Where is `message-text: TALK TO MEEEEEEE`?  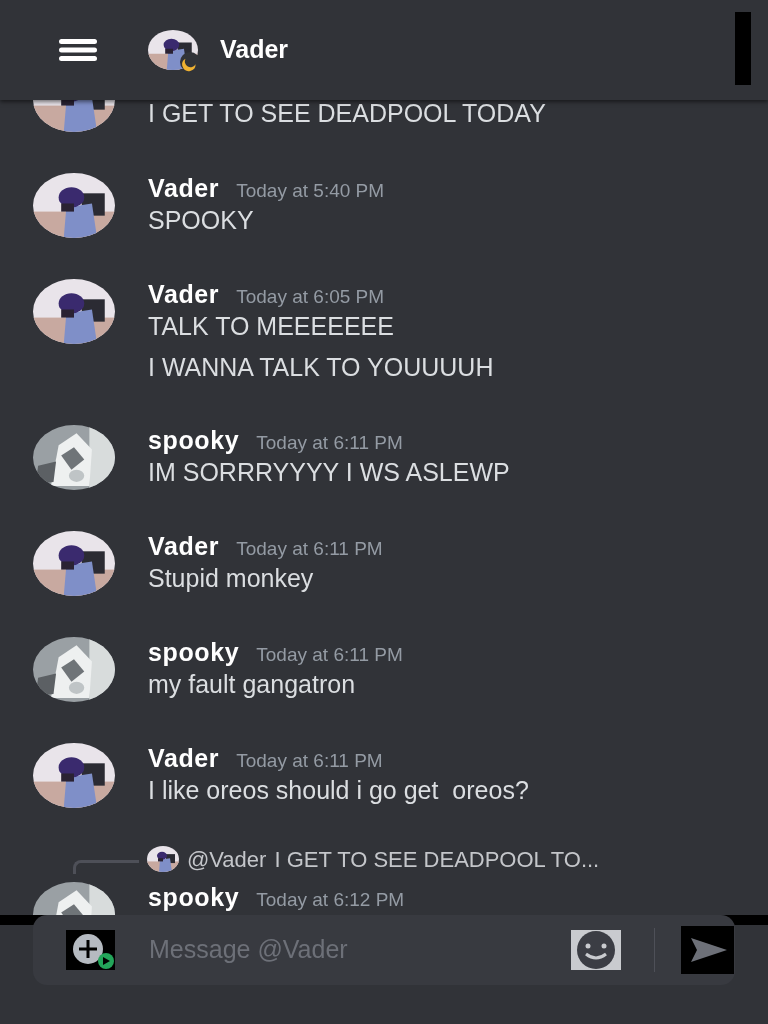
message-text: TALK TO MEEEEEEE is located at coordinates (271, 326).